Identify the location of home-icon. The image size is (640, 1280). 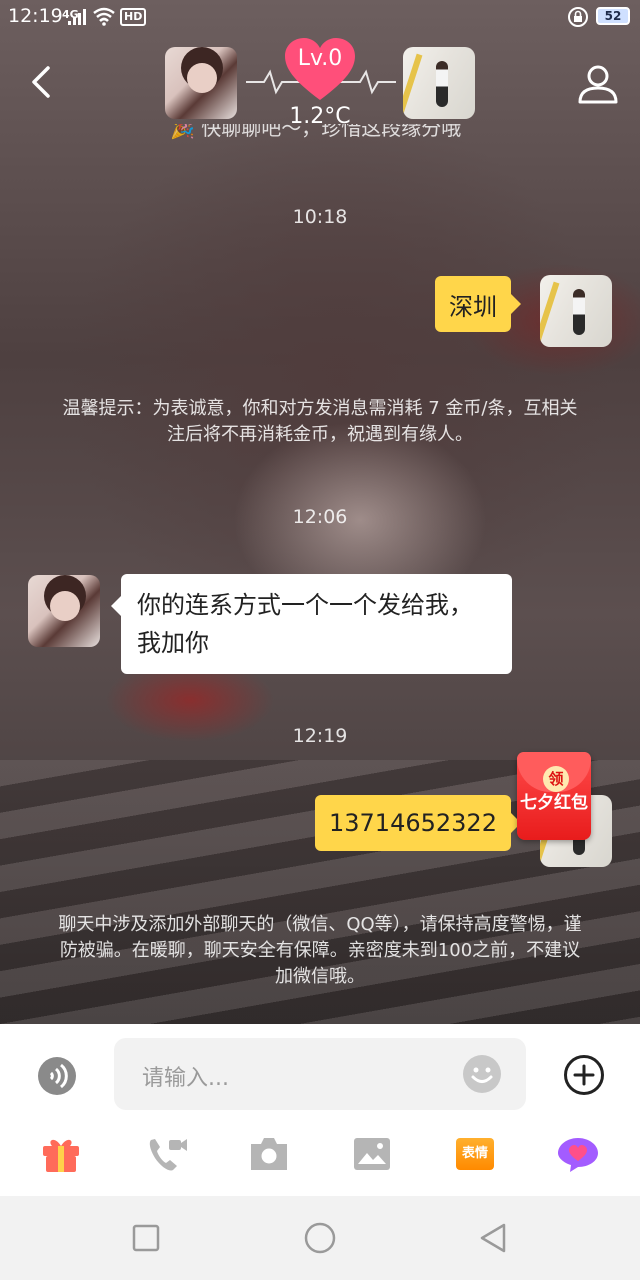
(320, 1238).